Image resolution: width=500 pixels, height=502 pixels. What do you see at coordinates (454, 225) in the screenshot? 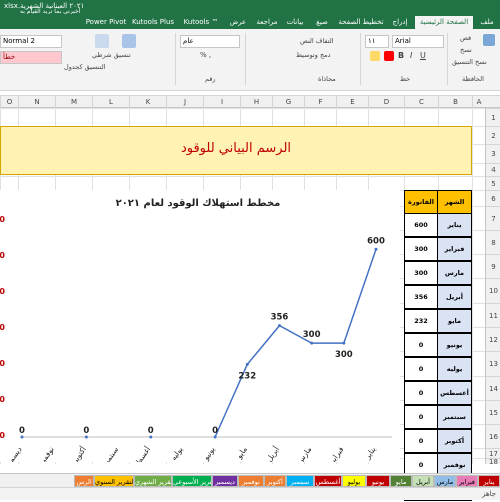
I see `table-month-cell: يناير` at bounding box center [454, 225].